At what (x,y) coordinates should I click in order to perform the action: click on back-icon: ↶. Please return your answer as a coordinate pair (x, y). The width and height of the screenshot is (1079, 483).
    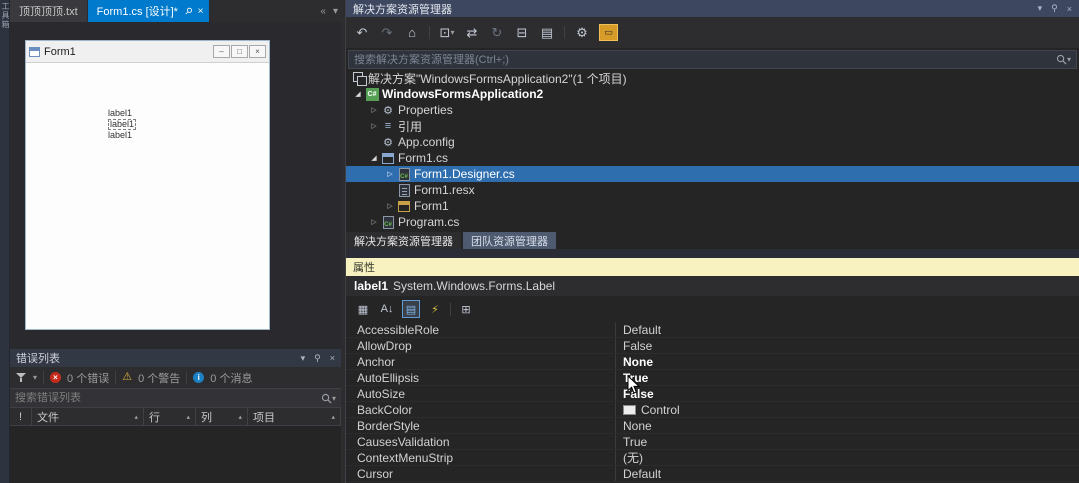
    Looking at the image, I should click on (362, 33).